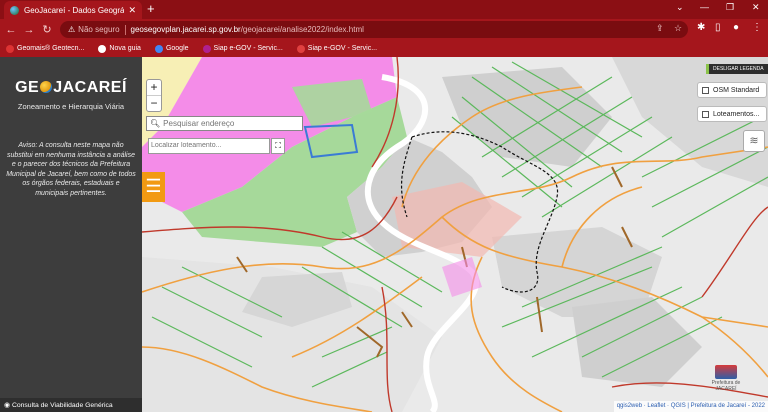 The width and height of the screenshot is (768, 412). Describe the element at coordinates (90, 87) in the screenshot. I see `logo-right: JACAREÍ` at that location.